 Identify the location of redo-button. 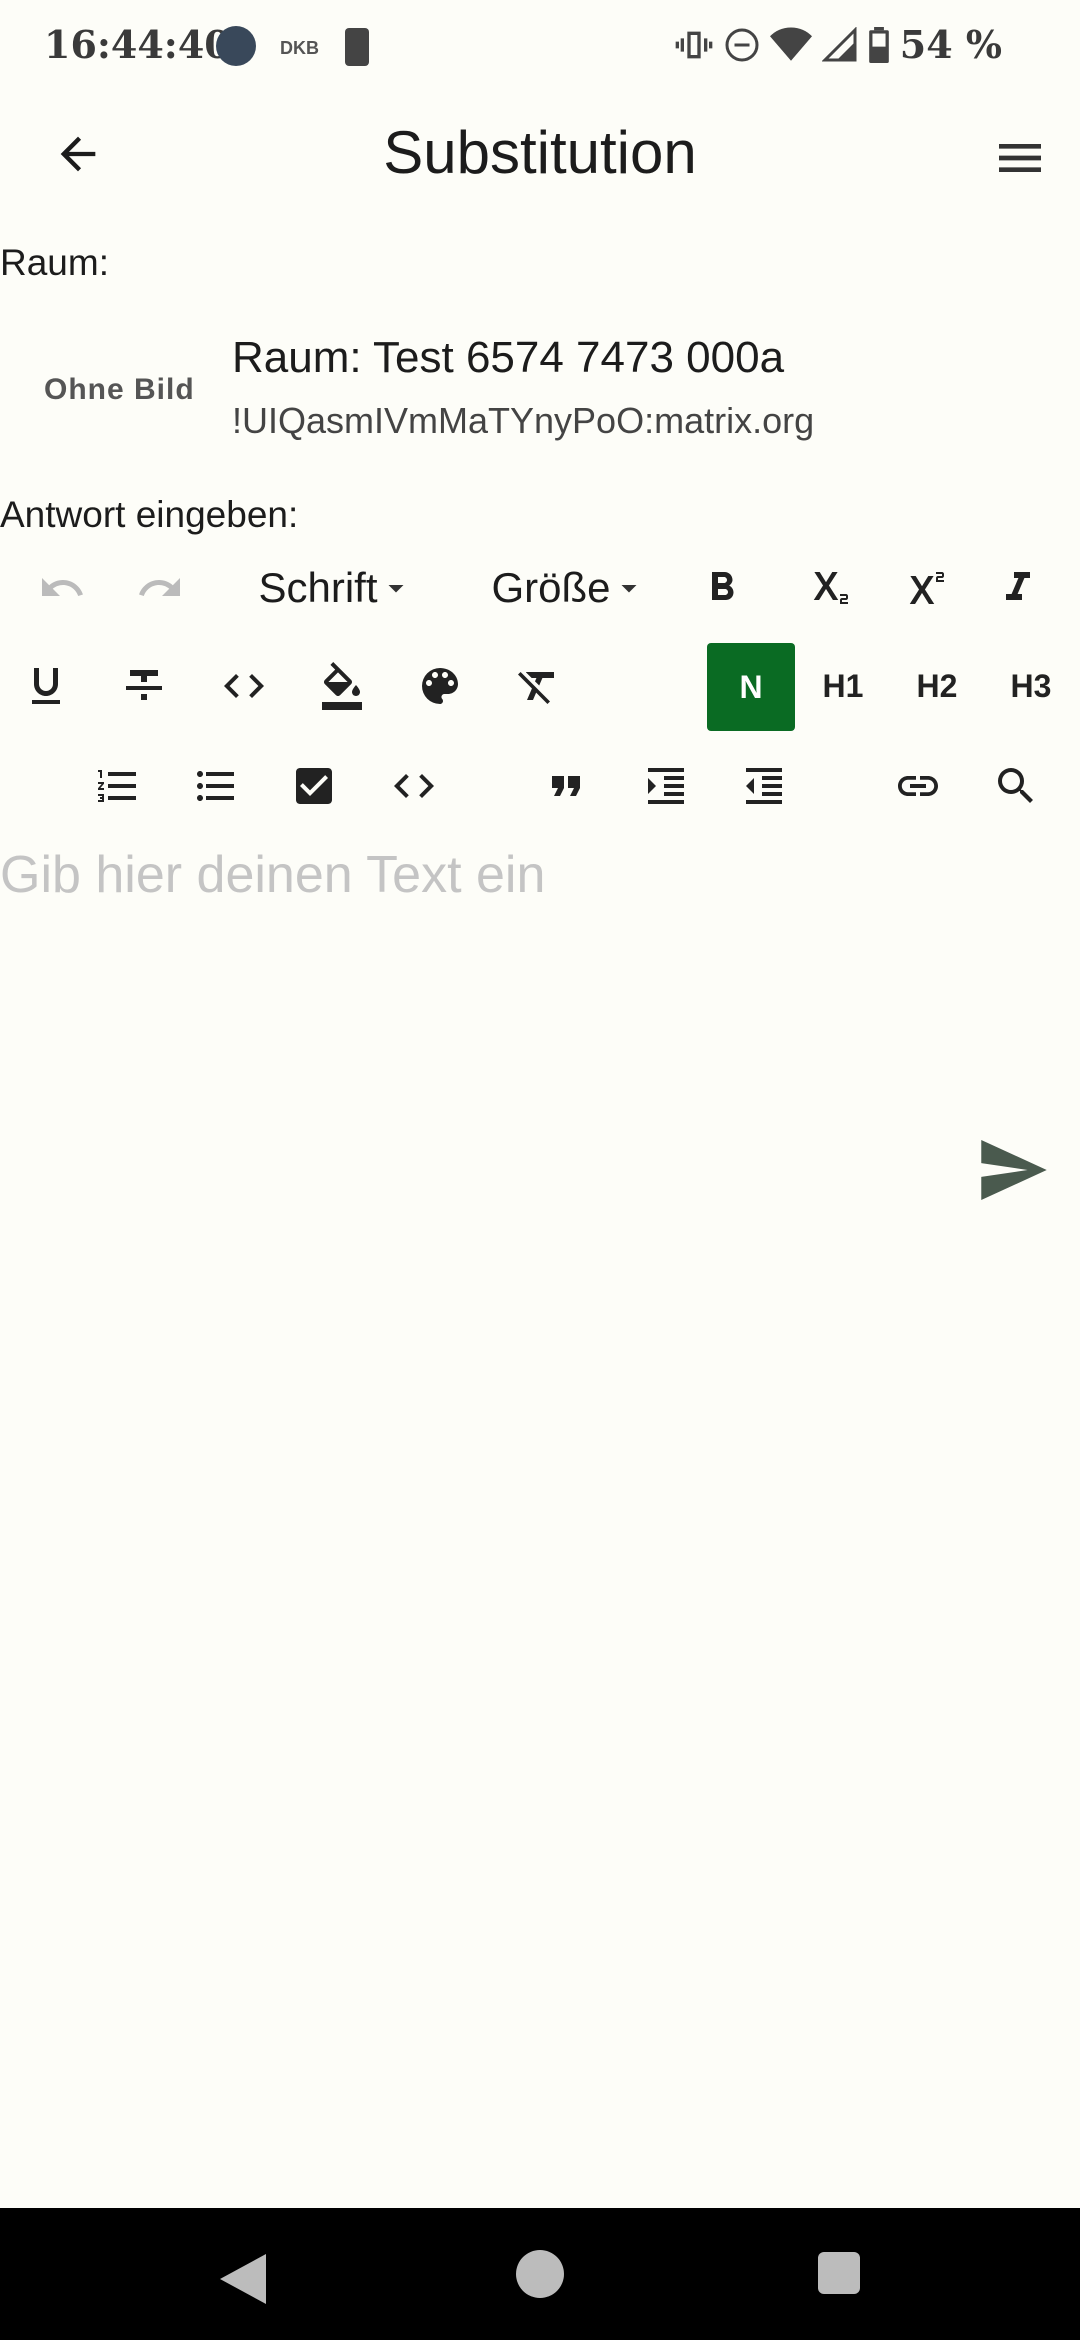
(160, 588).